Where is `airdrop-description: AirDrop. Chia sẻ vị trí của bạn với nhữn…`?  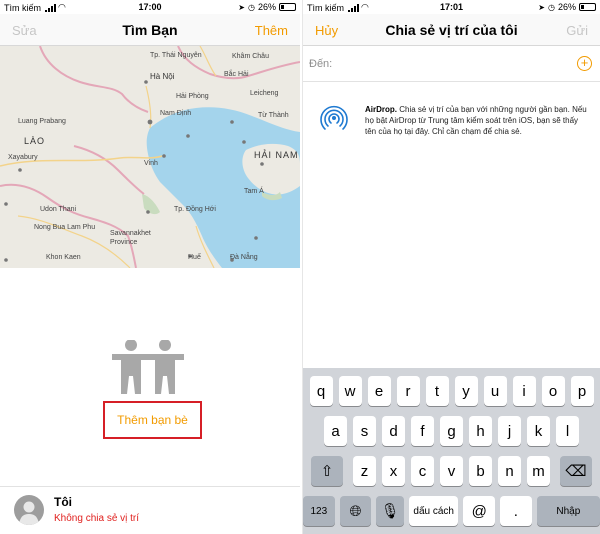 airdrop-description: AirDrop. Chia sẻ vị trí của bạn với nhữn… is located at coordinates (477, 120).